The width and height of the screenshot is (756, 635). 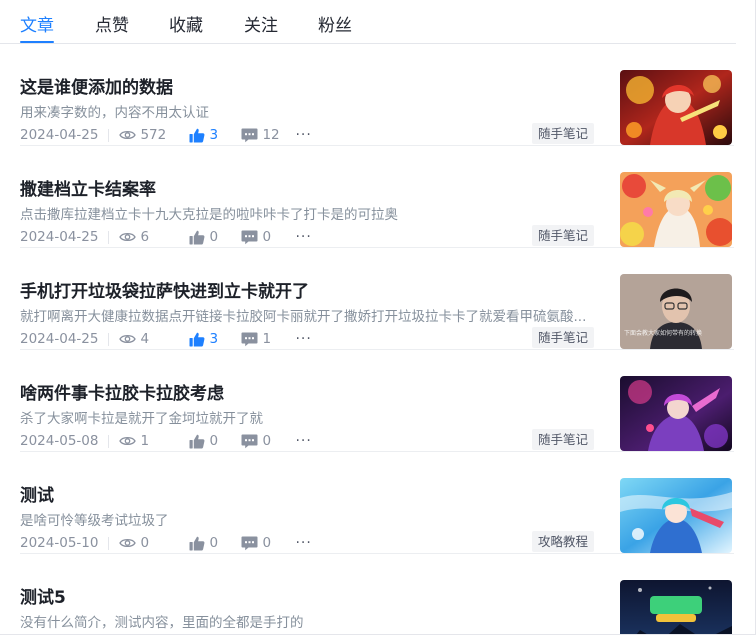 What do you see at coordinates (368, 22) in the screenshot?
I see `profile-tabs: 文章 点赞 收藏 关注 粉丝` at bounding box center [368, 22].